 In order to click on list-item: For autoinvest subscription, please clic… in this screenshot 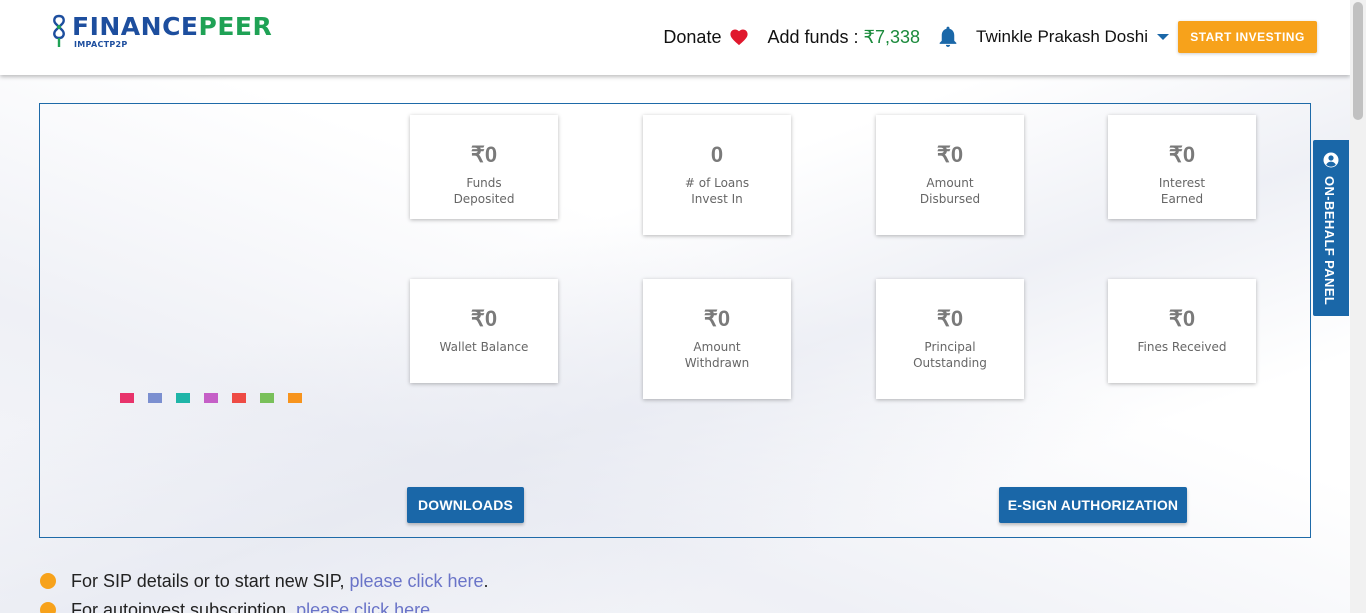, I will do `click(264, 605)`.